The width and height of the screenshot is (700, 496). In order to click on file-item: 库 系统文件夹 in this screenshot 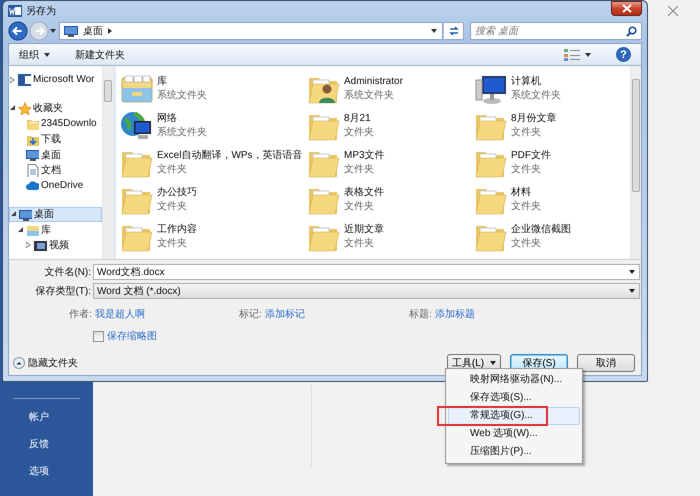, I will do `click(163, 88)`.